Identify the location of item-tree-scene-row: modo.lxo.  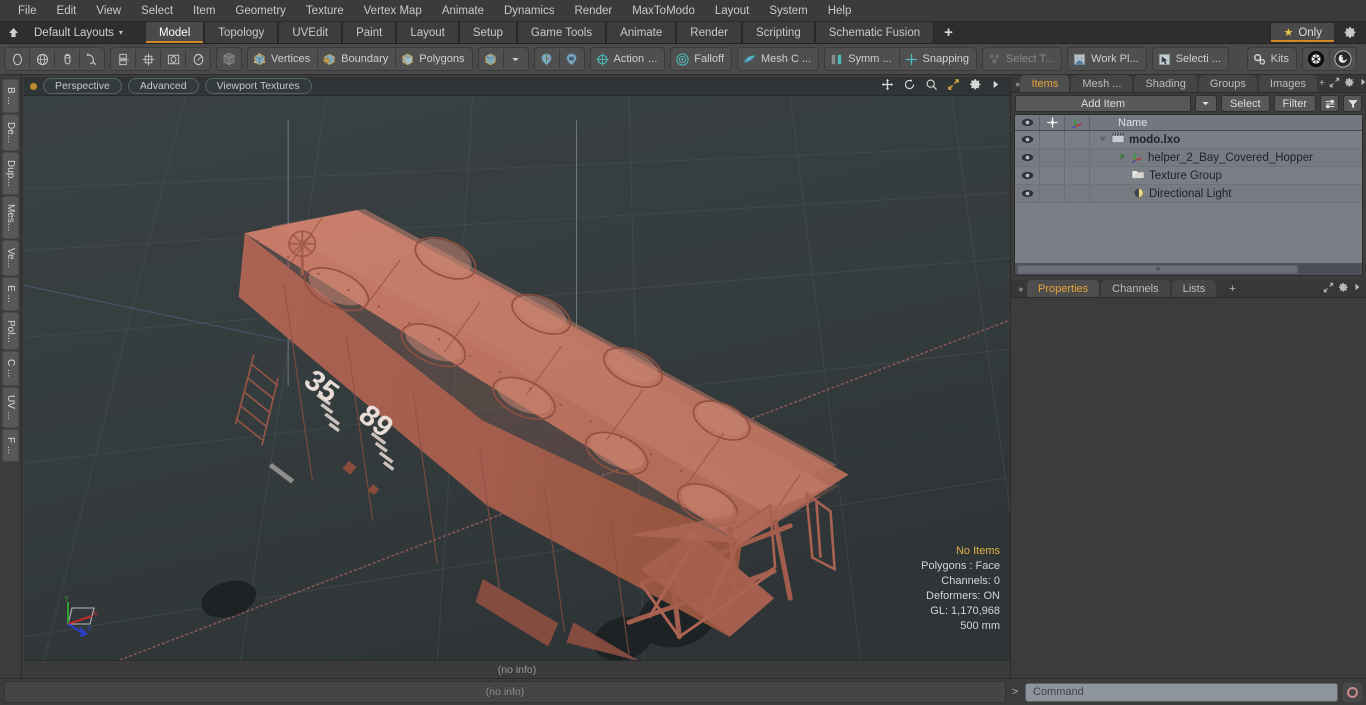
(1226, 139).